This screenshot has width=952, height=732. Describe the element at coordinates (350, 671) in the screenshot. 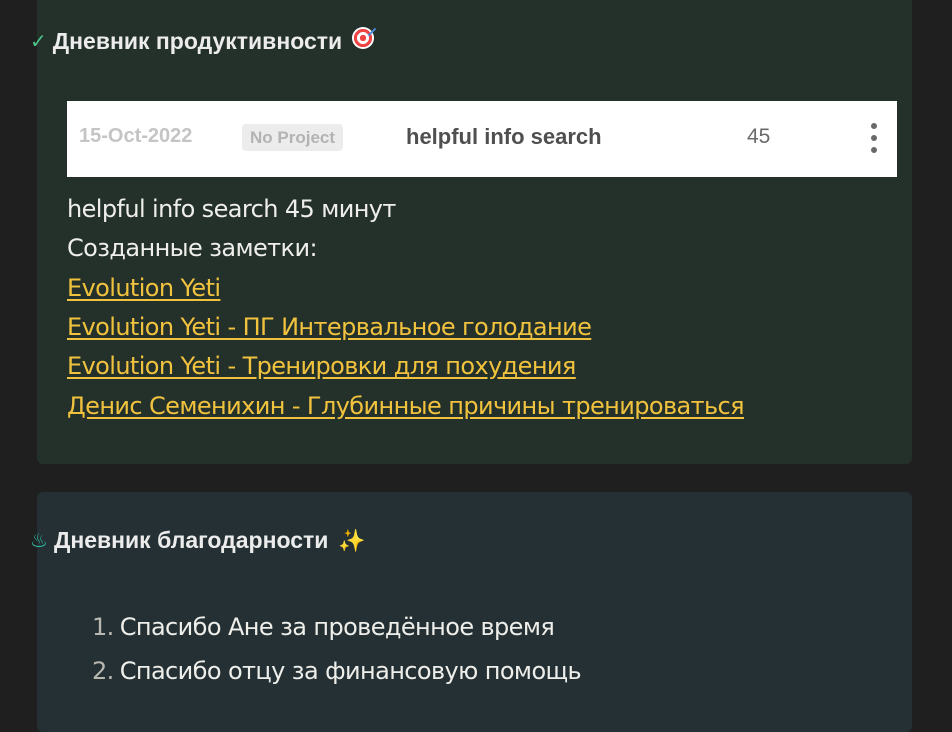

I see `list-text: Спасибо отцу за финансовую помощь` at that location.